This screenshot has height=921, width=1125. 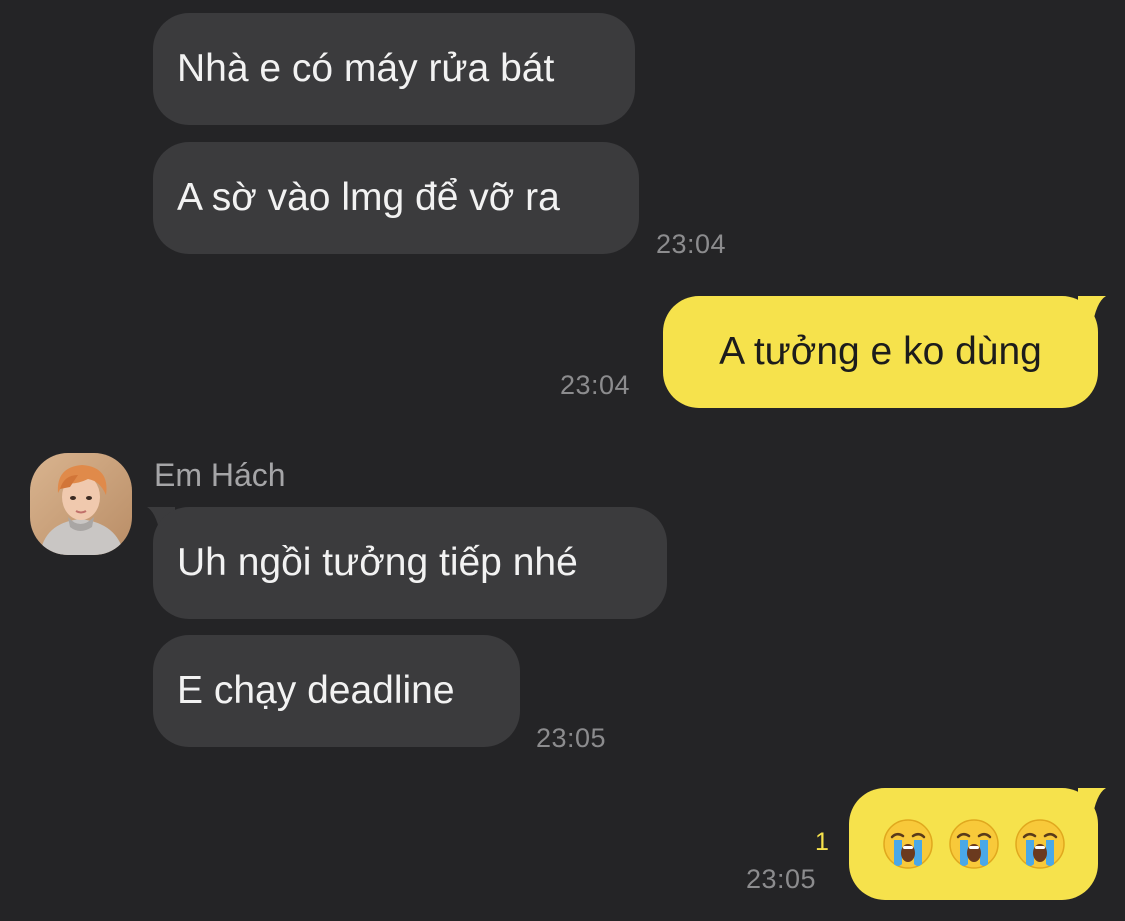 What do you see at coordinates (377, 562) in the screenshot?
I see `message-text: Uh ngồi tưởng tiếp nhé` at bounding box center [377, 562].